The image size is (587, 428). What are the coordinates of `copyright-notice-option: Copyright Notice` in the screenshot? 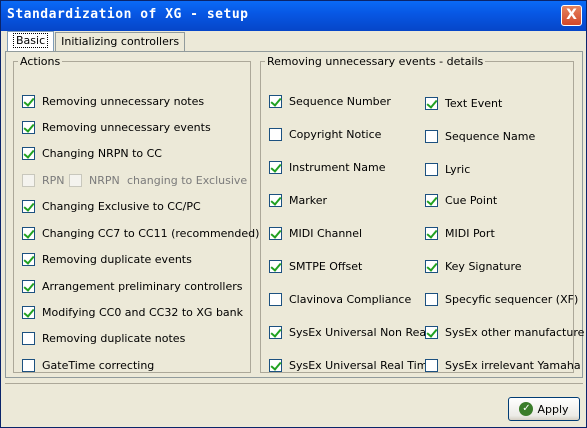 It's located at (325, 134).